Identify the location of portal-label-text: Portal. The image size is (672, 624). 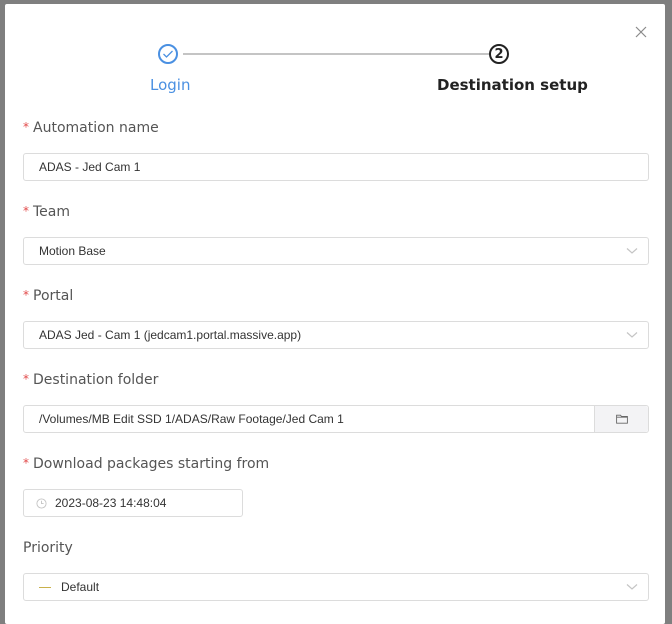
(53, 296).